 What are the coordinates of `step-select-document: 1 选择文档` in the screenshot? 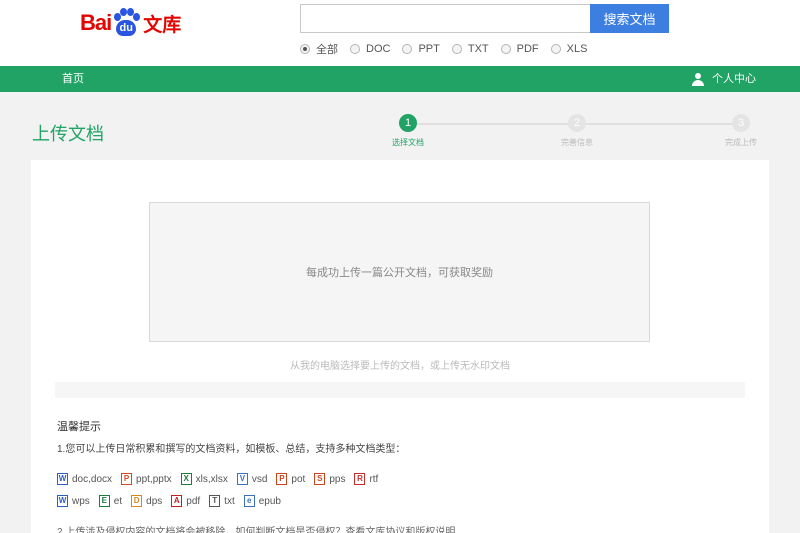 It's located at (408, 131).